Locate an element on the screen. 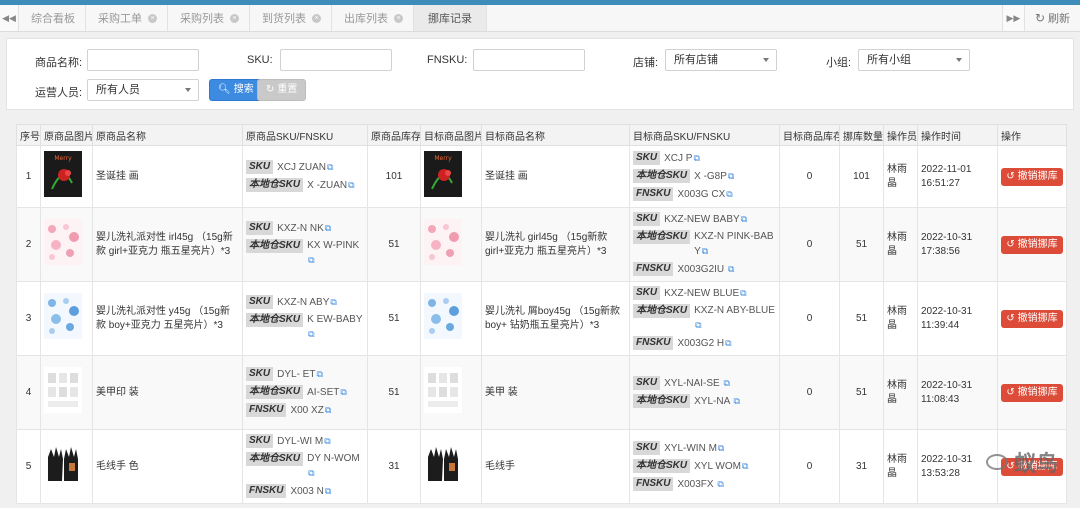 Image resolution: width=1080 pixels, height=508 pixels. sku-line: SKU XCJ ZUAN⧉ is located at coordinates (305, 167).